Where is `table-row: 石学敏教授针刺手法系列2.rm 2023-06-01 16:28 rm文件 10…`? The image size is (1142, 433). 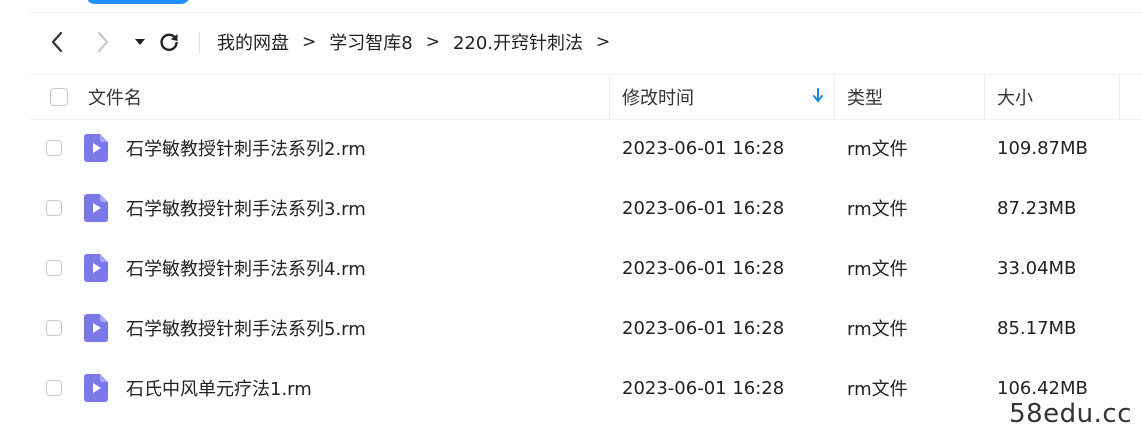
table-row: 石学敏教授针刺手法系列2.rm 2023-06-01 16:28 rm文件 10… is located at coordinates (571, 148).